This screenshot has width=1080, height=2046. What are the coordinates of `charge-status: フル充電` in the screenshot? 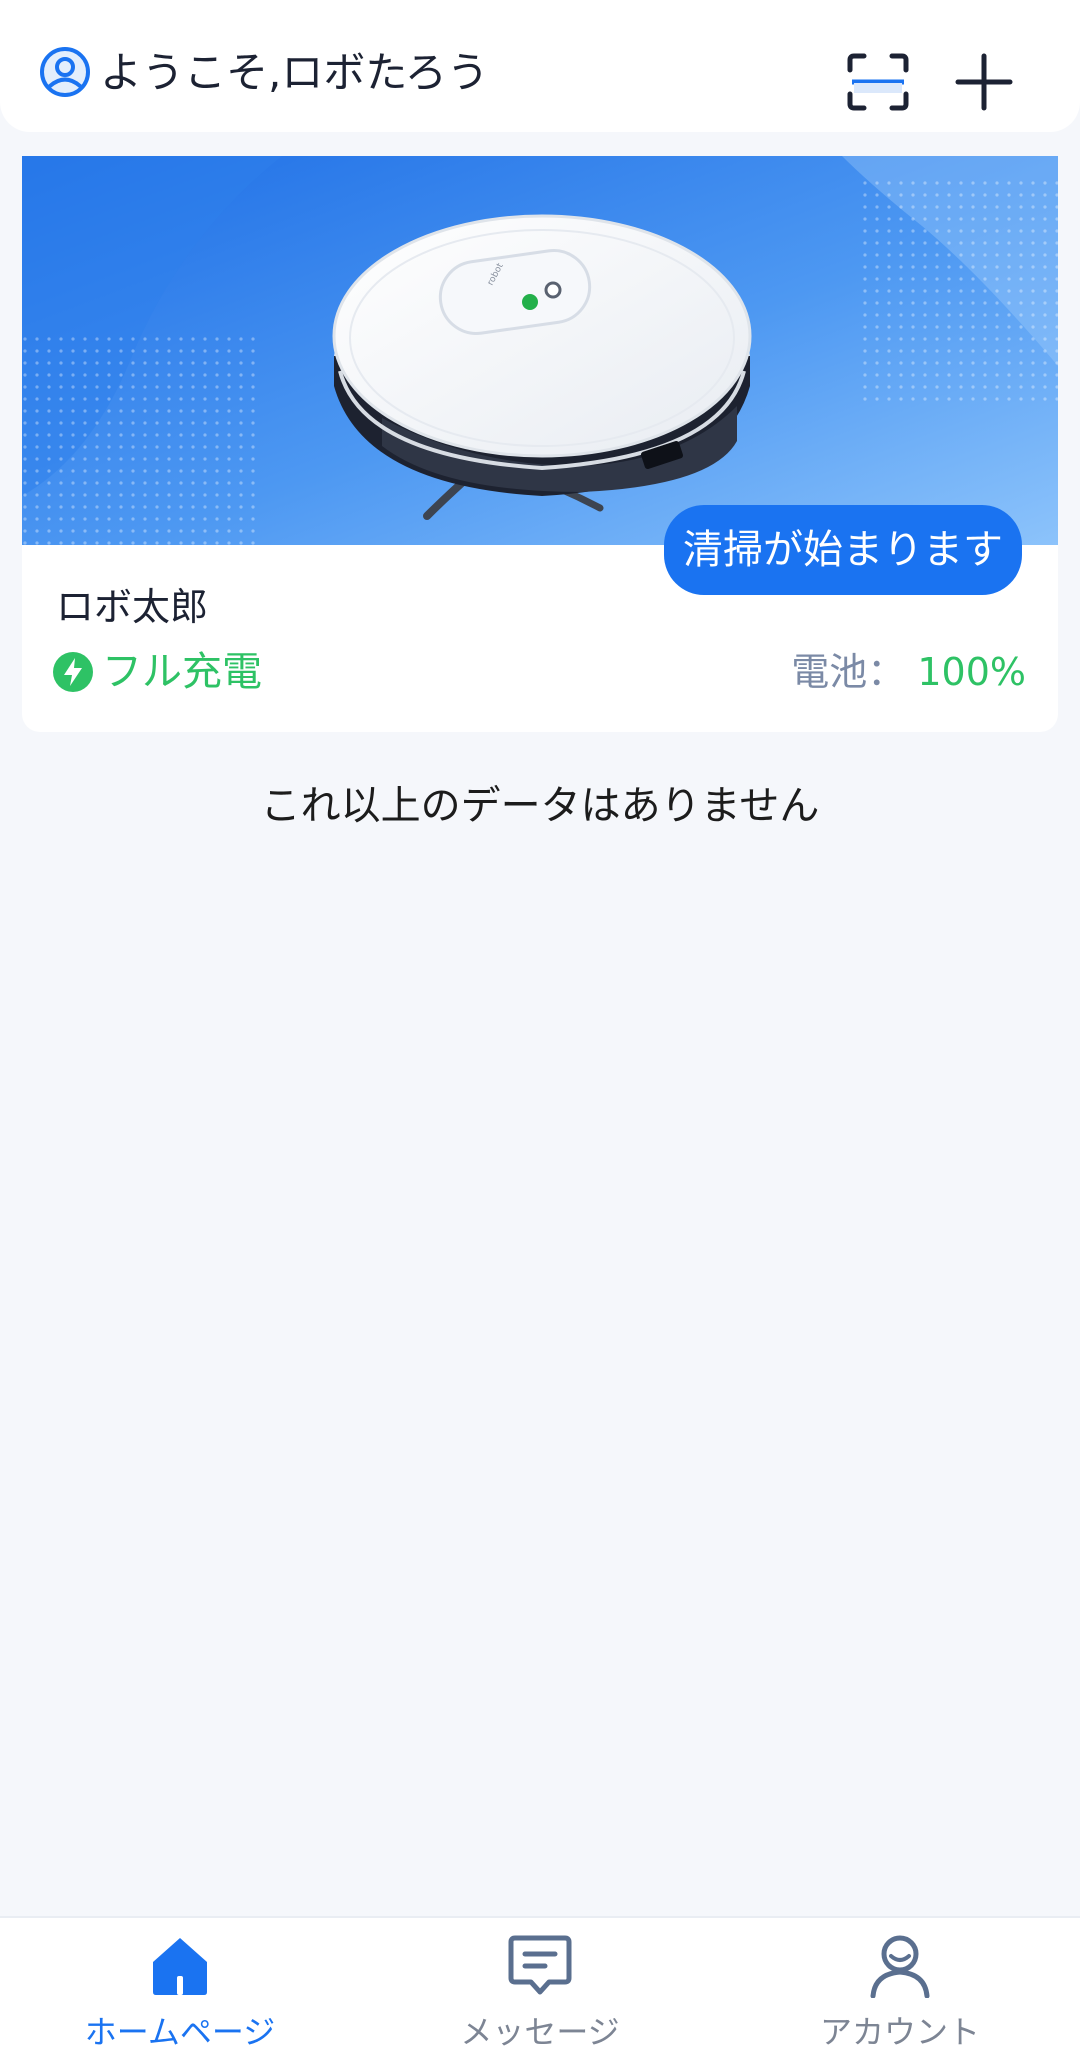 It's located at (157, 672).